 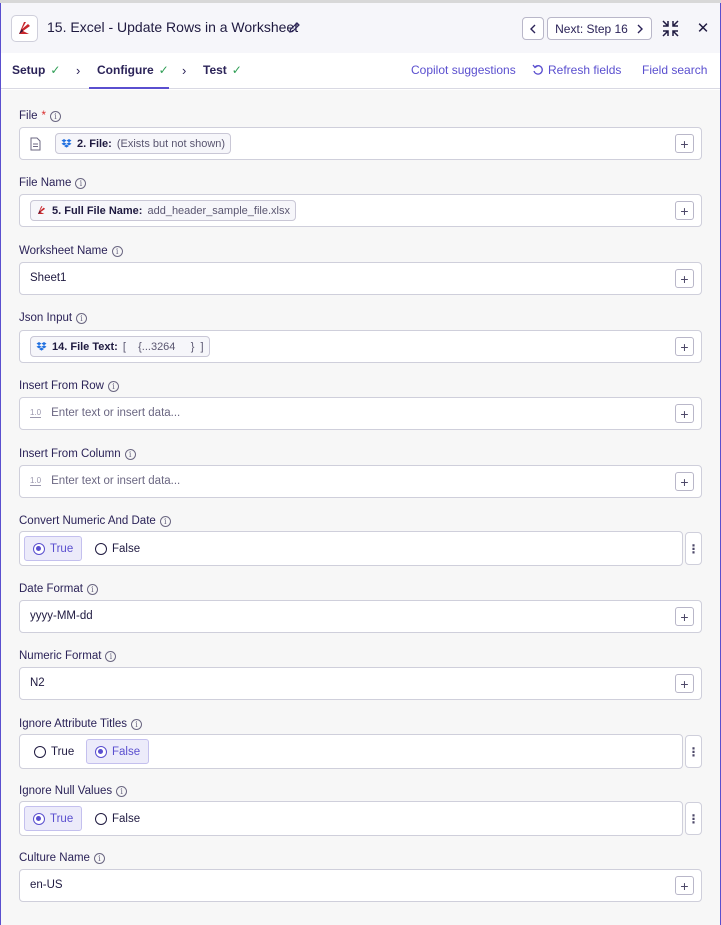 What do you see at coordinates (120, 346) in the screenshot?
I see `json-input-data-pill: 14. File Text: [ {...3264 } ]` at bounding box center [120, 346].